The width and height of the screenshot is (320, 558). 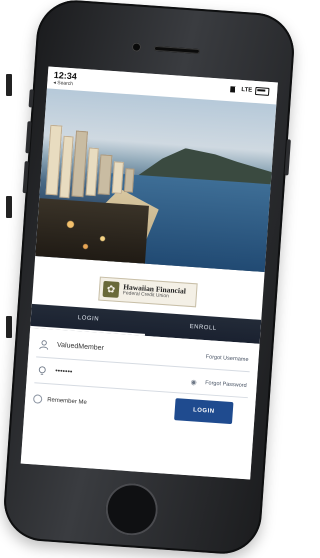 I want to click on status-indicators: LTE, so click(x=250, y=90).